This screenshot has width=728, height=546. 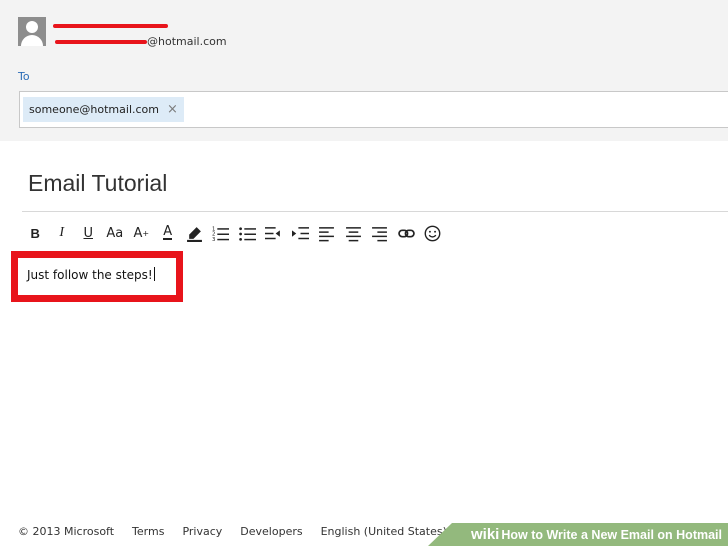 What do you see at coordinates (375, 211) in the screenshot?
I see `subject-divider` at bounding box center [375, 211].